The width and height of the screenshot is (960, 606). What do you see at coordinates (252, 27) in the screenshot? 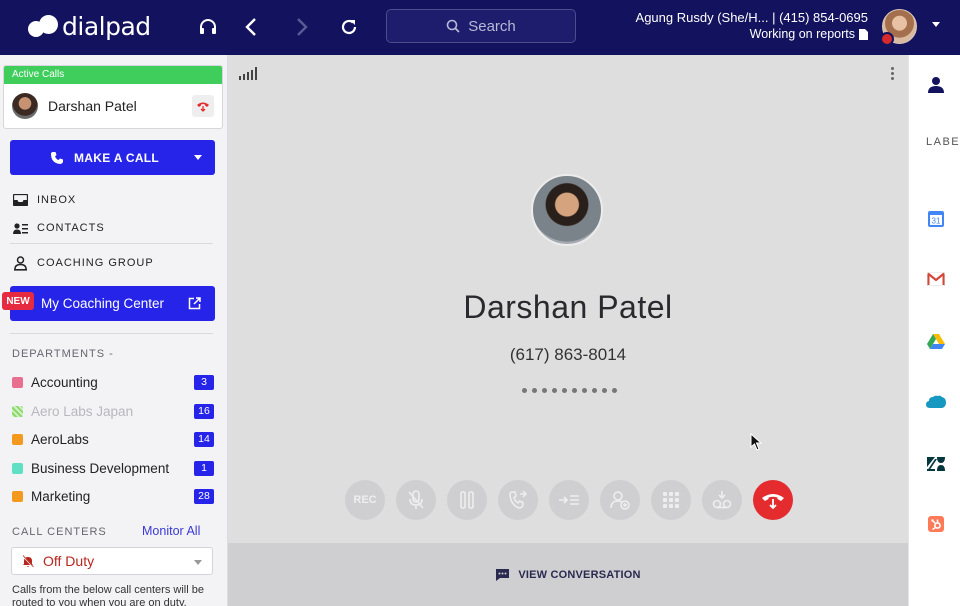
I see `back-icon` at bounding box center [252, 27].